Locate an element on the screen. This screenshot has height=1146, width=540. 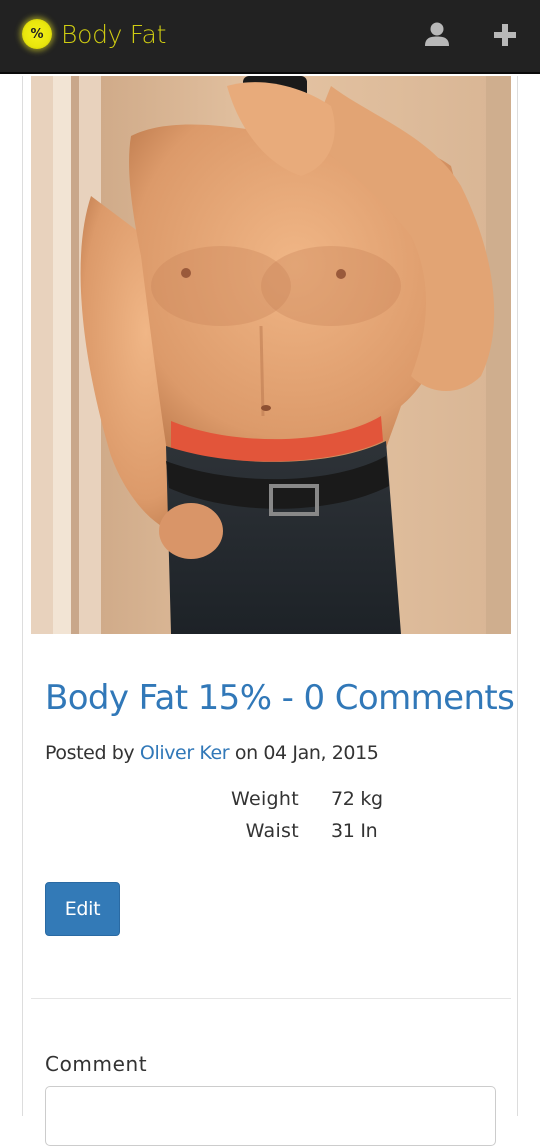
stat-row-waist: Waist 31 In is located at coordinates (288, 836).